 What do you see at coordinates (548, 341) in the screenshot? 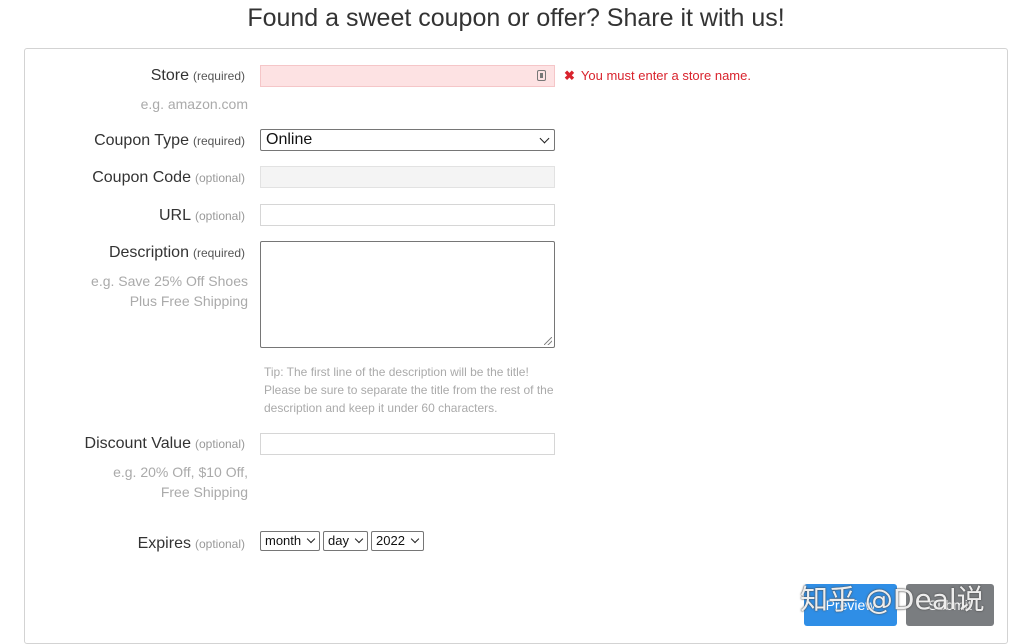
I see `resize-handle-icon` at bounding box center [548, 341].